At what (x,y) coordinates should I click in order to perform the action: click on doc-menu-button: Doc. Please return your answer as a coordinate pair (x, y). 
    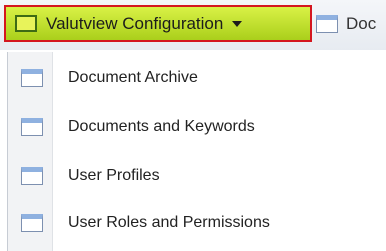
    Looking at the image, I should click on (351, 23).